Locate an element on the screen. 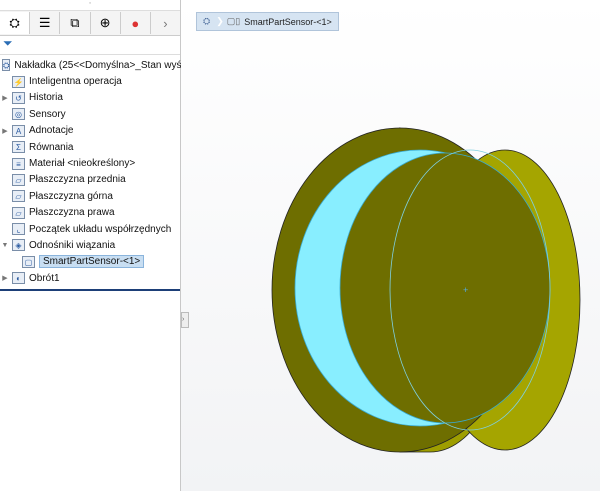 The width and height of the screenshot is (600, 494). tree-item-label: Równania is located at coordinates (51, 147).